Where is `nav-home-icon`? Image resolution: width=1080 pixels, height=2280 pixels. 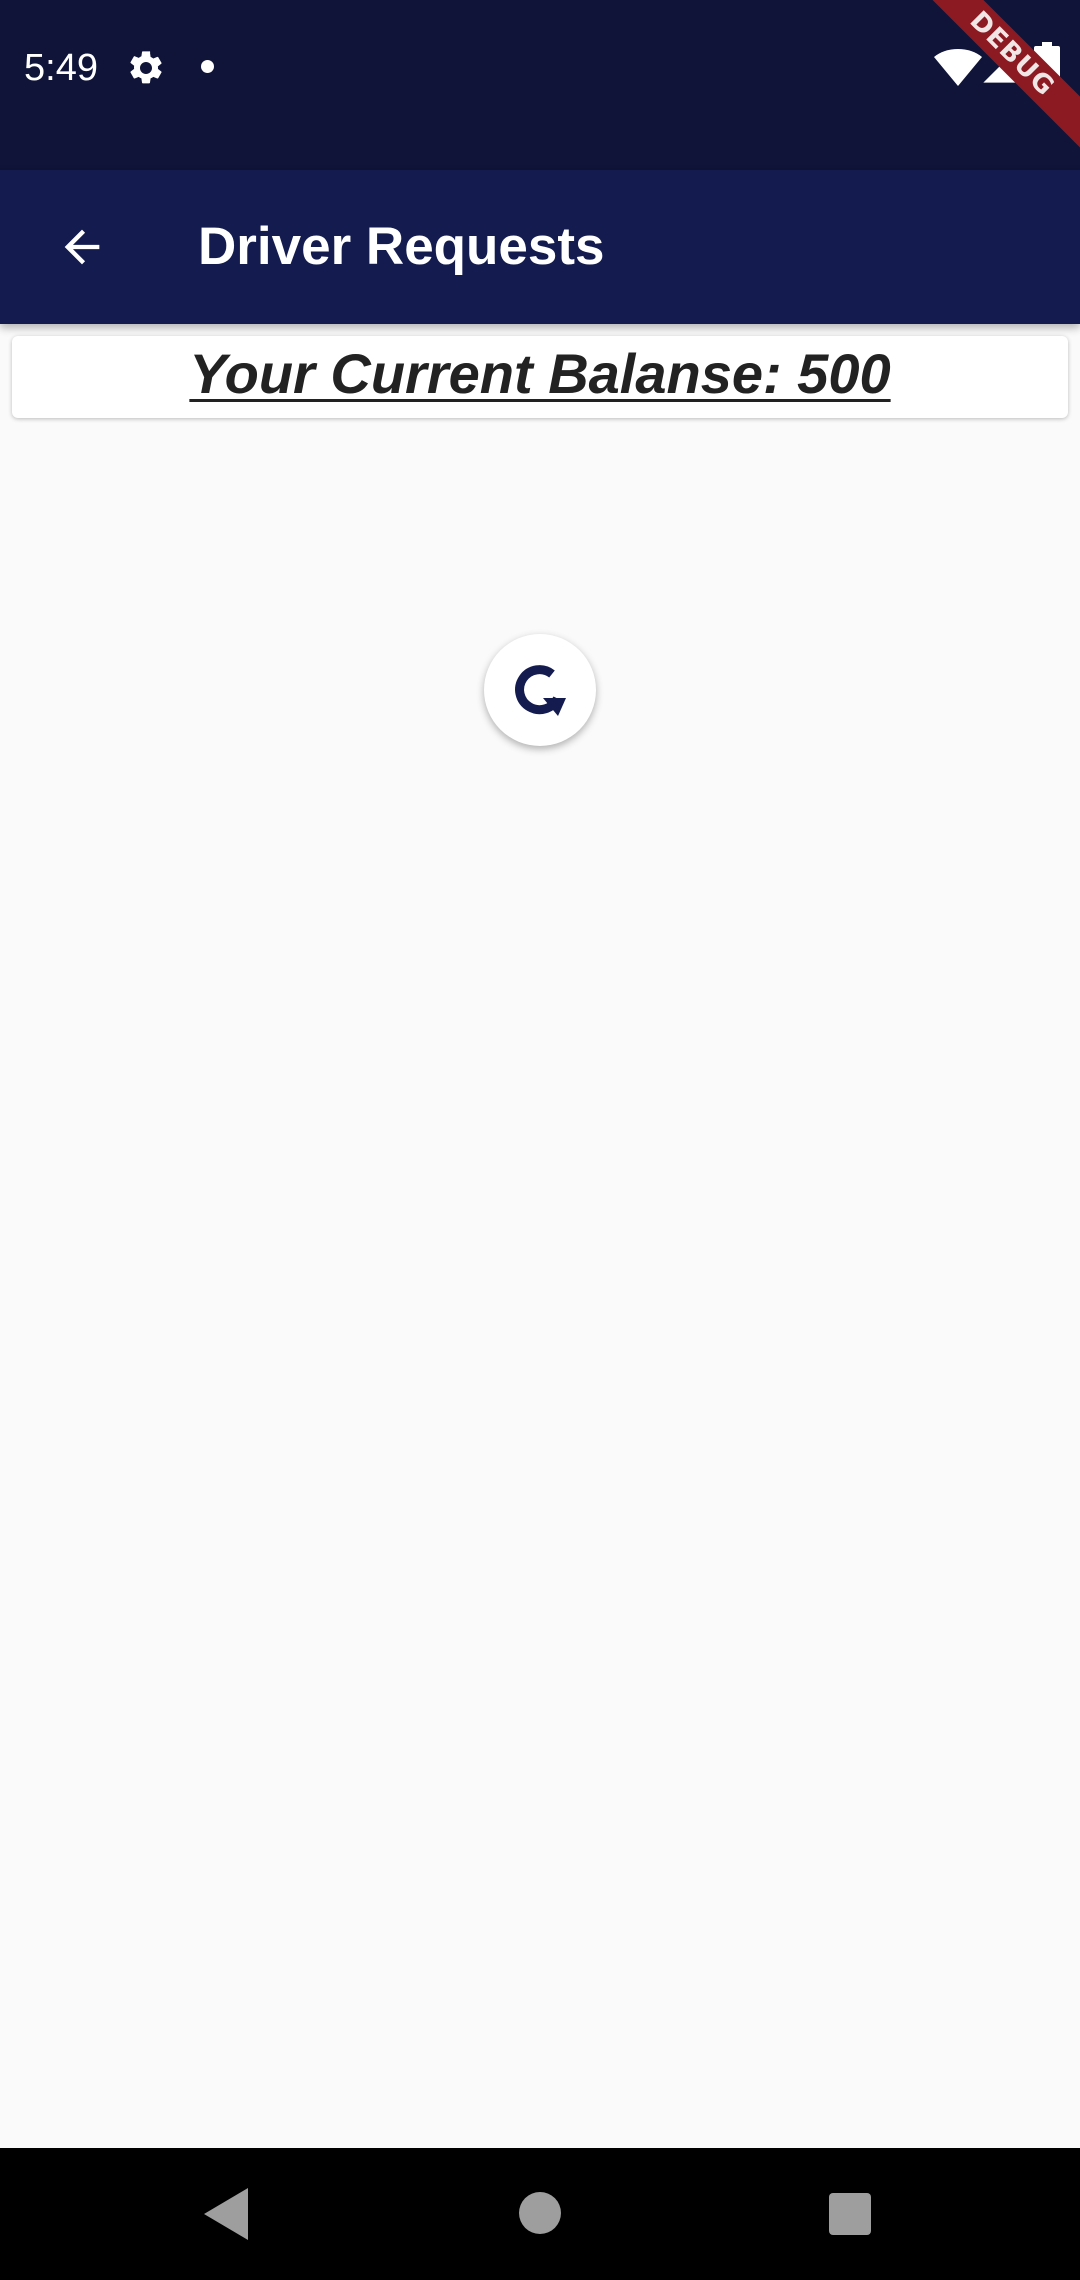 nav-home-icon is located at coordinates (540, 2213).